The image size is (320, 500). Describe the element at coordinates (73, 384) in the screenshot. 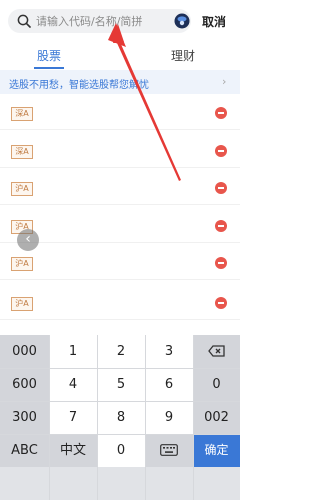

I see `key-4: 4` at that location.